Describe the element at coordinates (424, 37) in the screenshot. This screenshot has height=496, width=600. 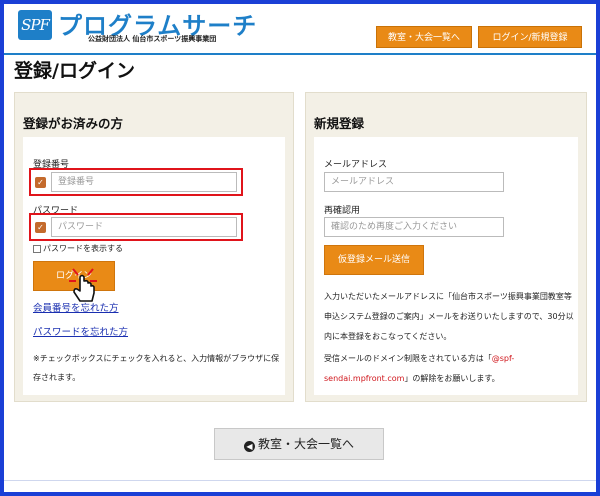
I see `nav-classes-button: 教室・大会一覧へ` at that location.